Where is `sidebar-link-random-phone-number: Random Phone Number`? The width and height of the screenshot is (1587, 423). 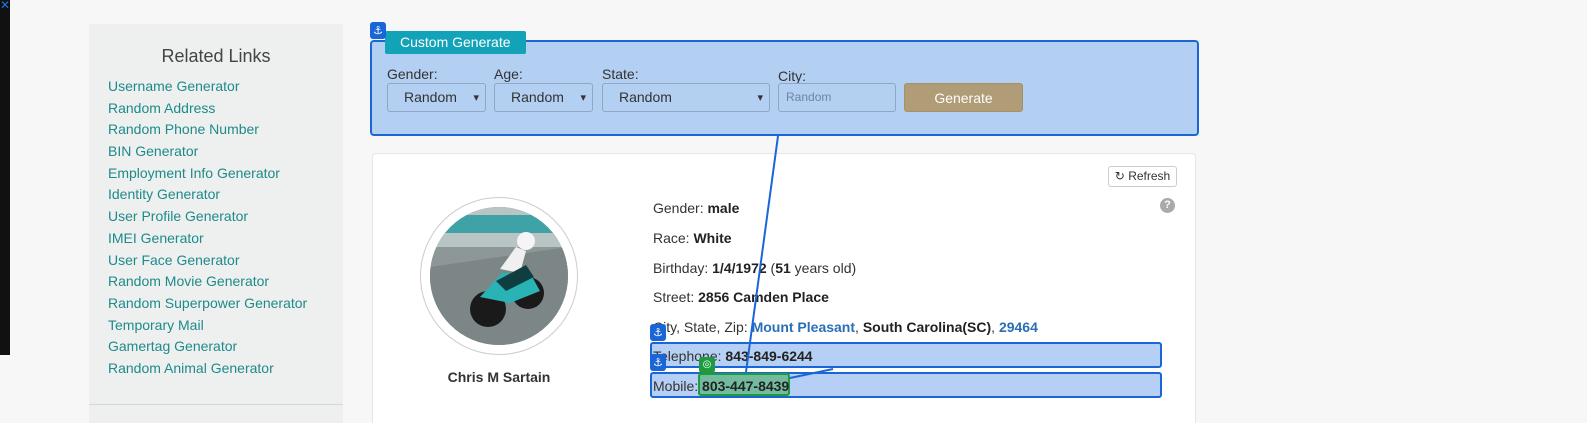
sidebar-link-random-phone-number: Random Phone Number is located at coordinates (207, 132).